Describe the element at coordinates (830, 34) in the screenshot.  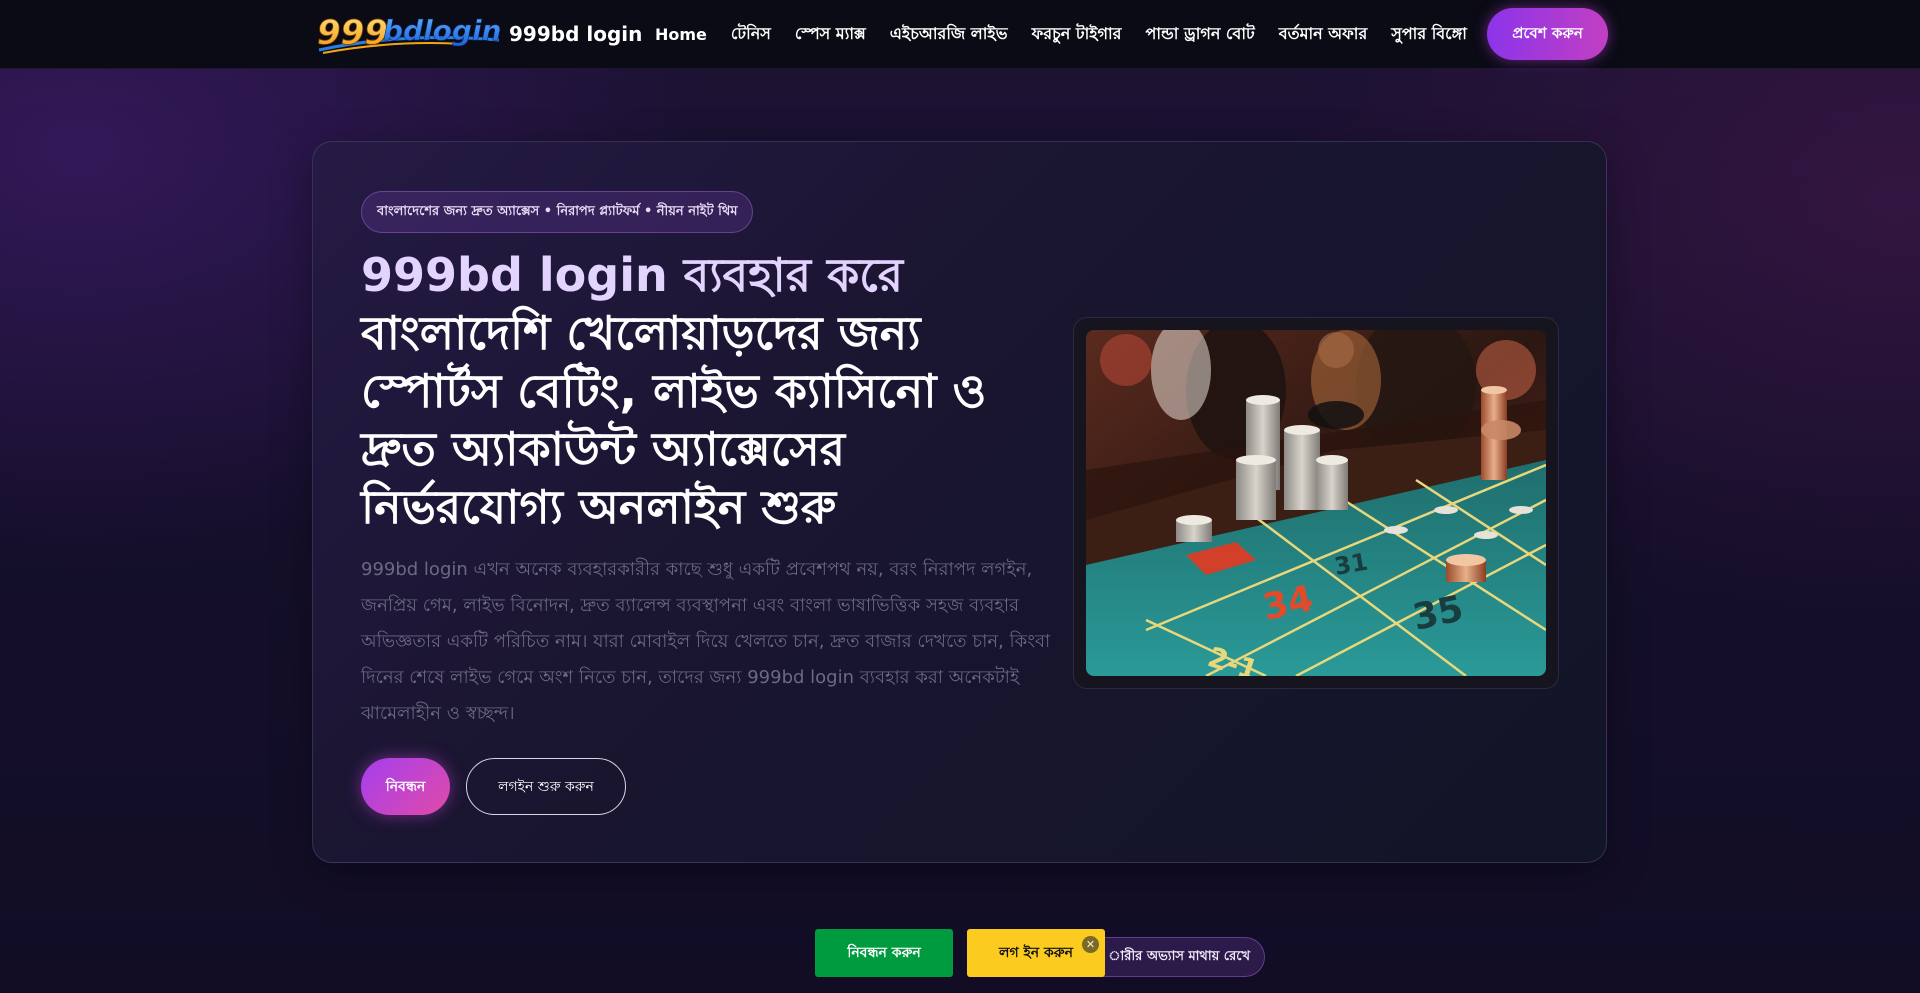
I see `nav-link-space-max: স্পেস ম্যাক্স` at that location.